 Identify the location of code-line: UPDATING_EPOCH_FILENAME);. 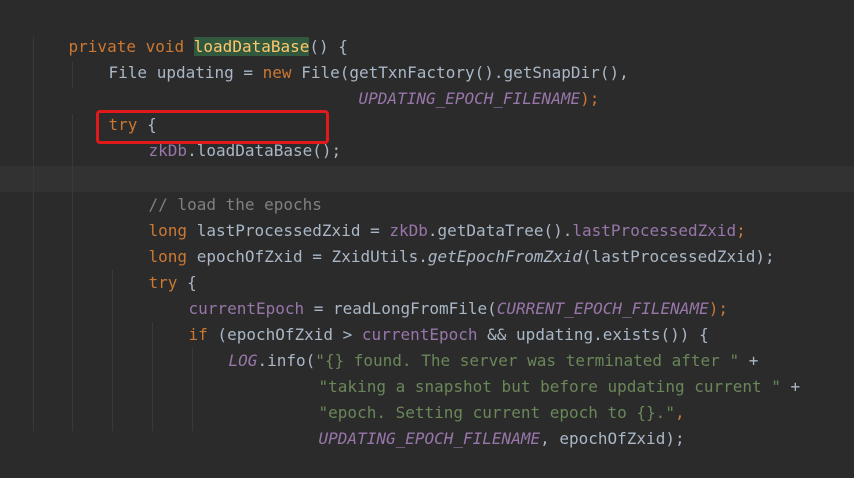
(460, 84).